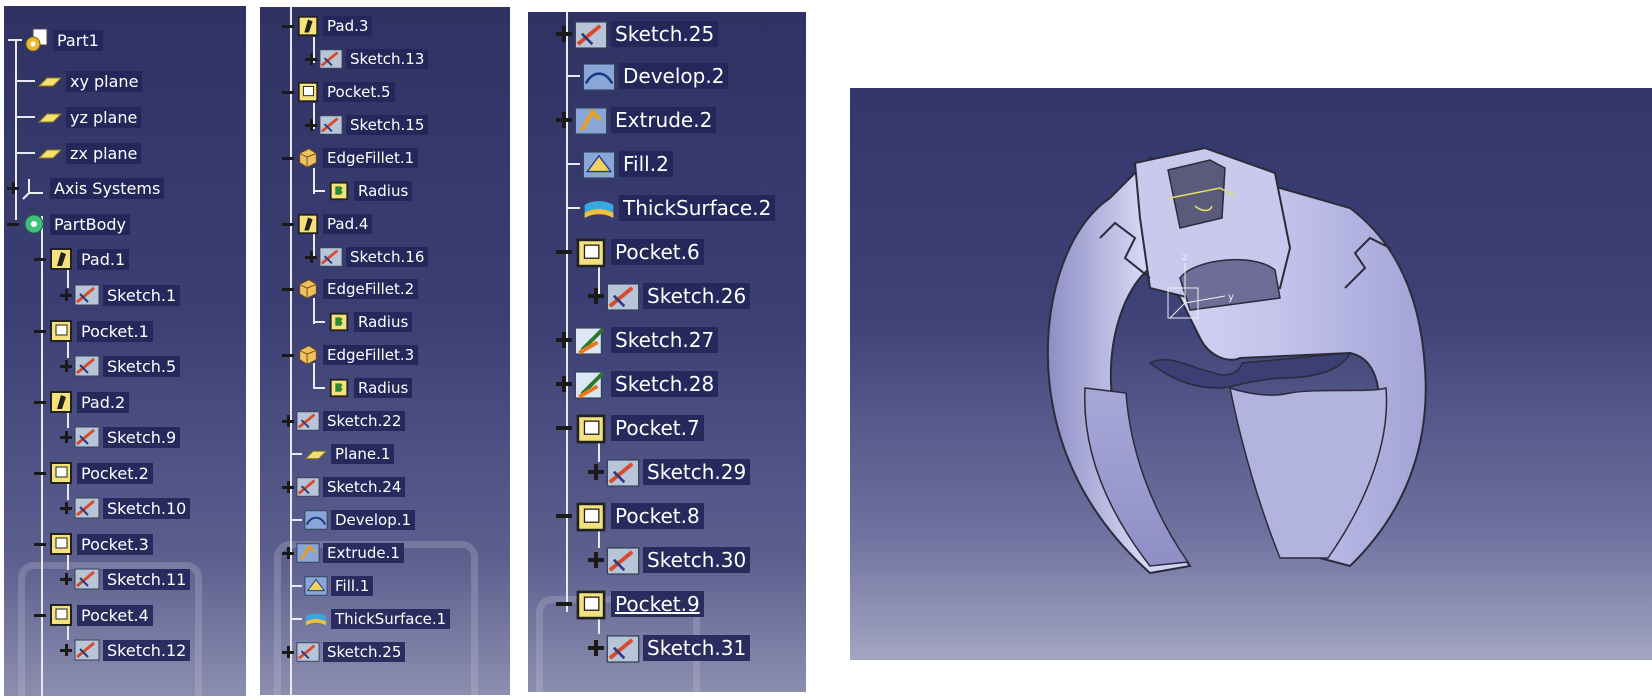  Describe the element at coordinates (93, 615) in the screenshot. I see `tree-item-pocket-4: Pocket.4` at that location.